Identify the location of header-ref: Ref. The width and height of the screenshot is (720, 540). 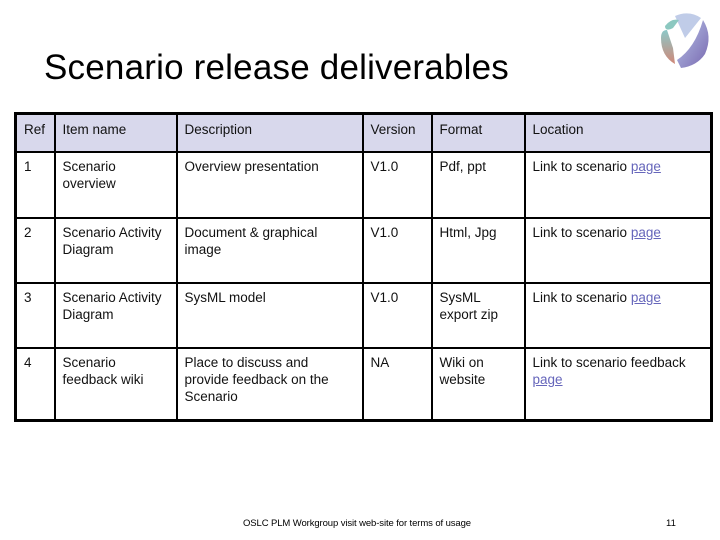
(35, 132).